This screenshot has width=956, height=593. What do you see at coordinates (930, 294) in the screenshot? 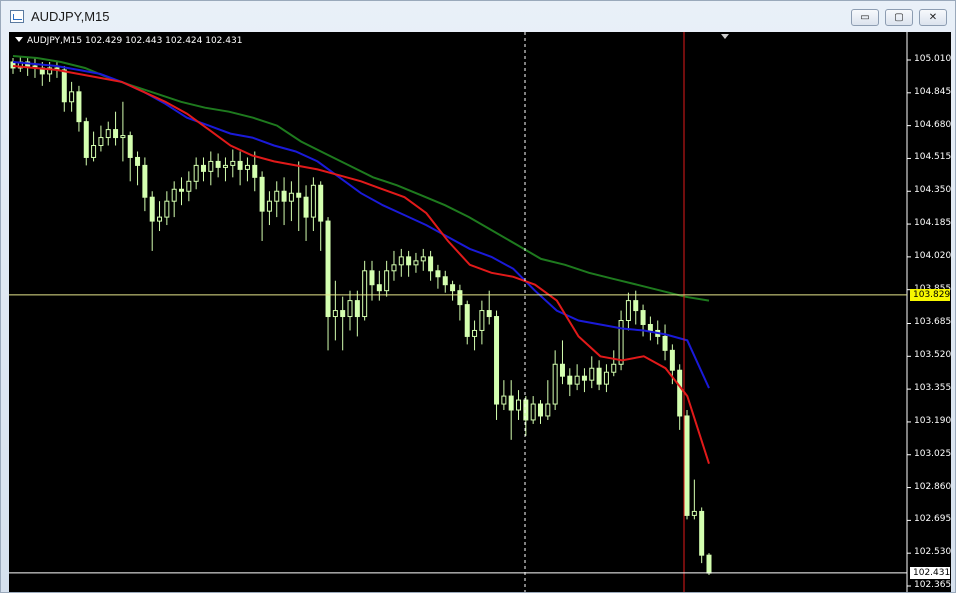
I see `crosshair-price-tag: 103.829` at bounding box center [930, 294].